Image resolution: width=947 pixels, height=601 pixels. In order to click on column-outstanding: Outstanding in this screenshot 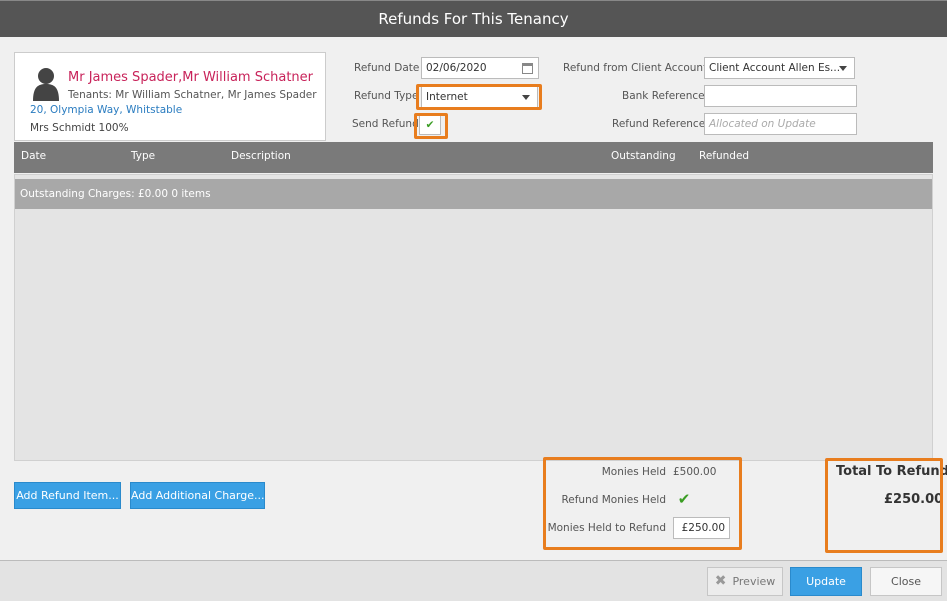, I will do `click(643, 156)`.